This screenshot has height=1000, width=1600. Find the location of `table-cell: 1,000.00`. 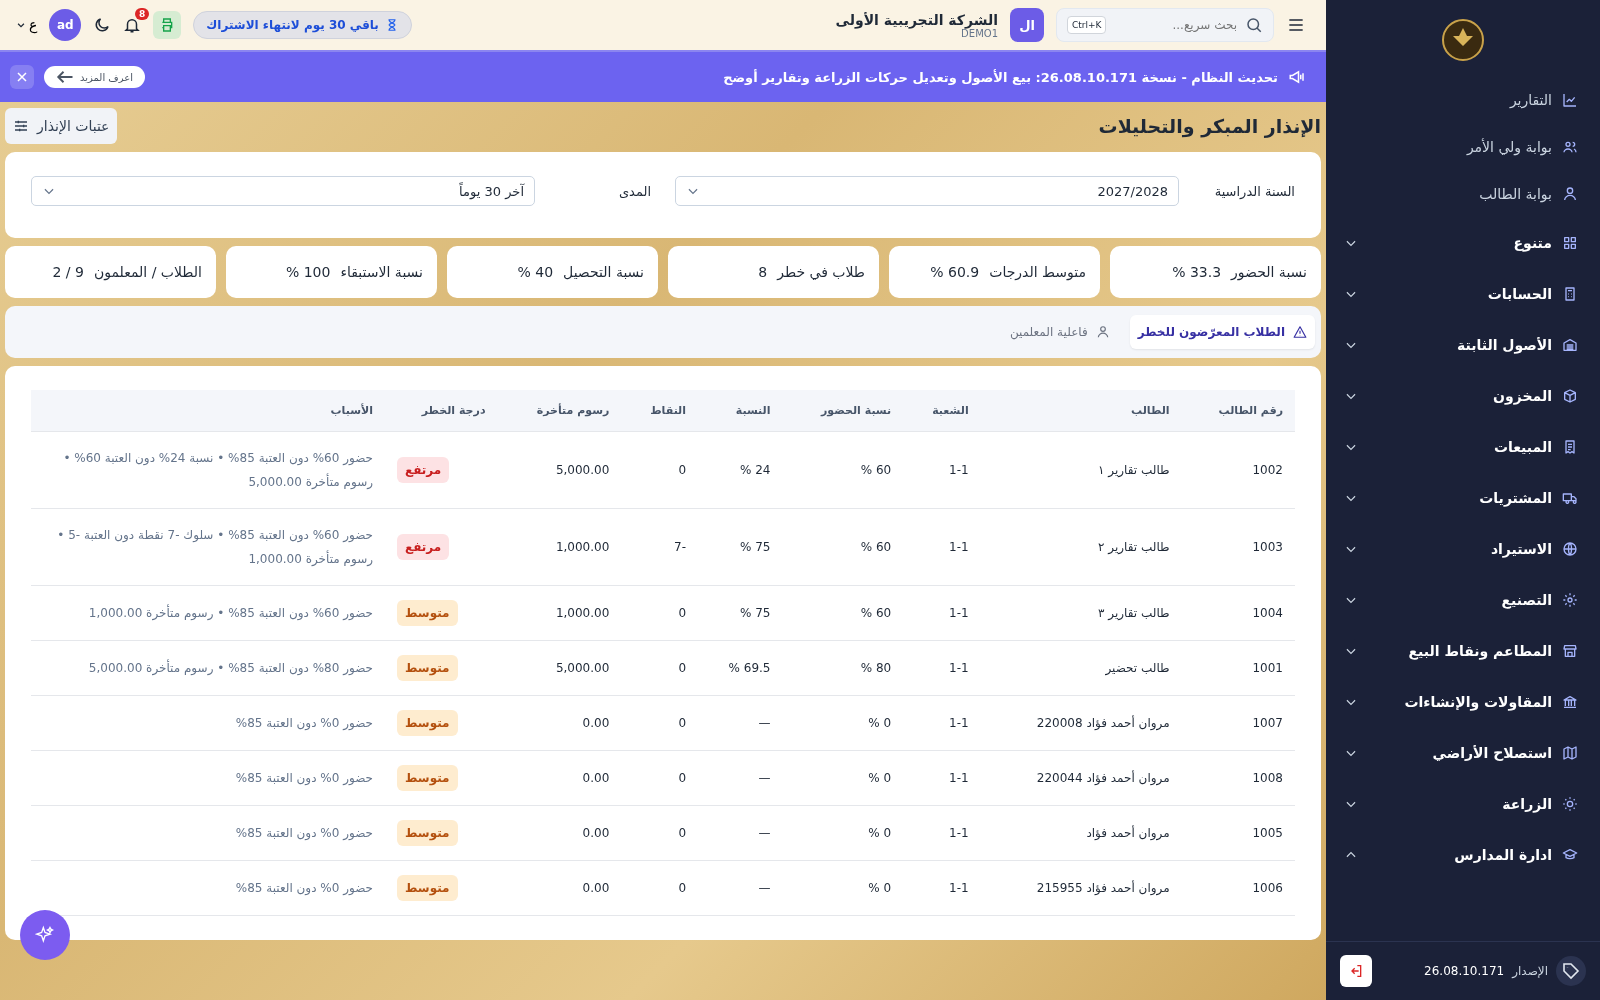

table-cell: 1,000.00 is located at coordinates (559, 547).